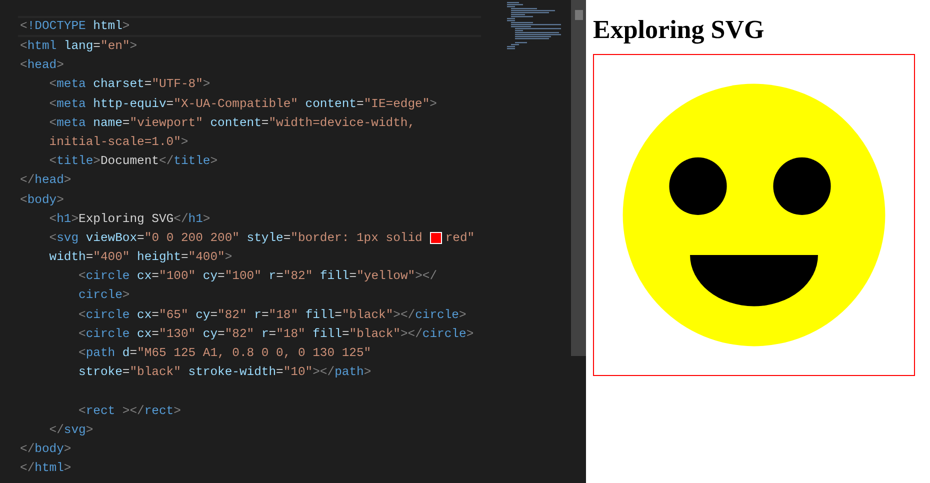  Describe the element at coordinates (177, 334) in the screenshot. I see `code-token: "130"` at that location.